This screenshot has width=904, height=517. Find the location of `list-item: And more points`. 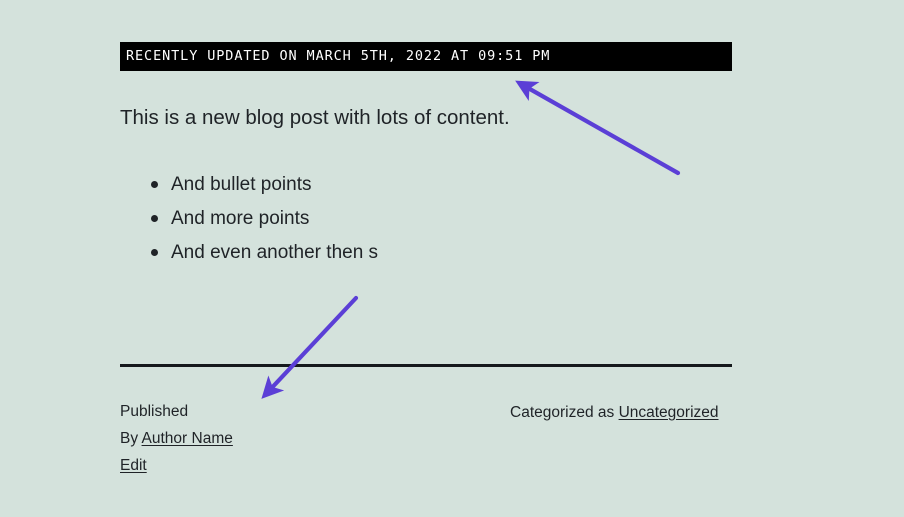

list-item: And more points is located at coordinates (264, 219).